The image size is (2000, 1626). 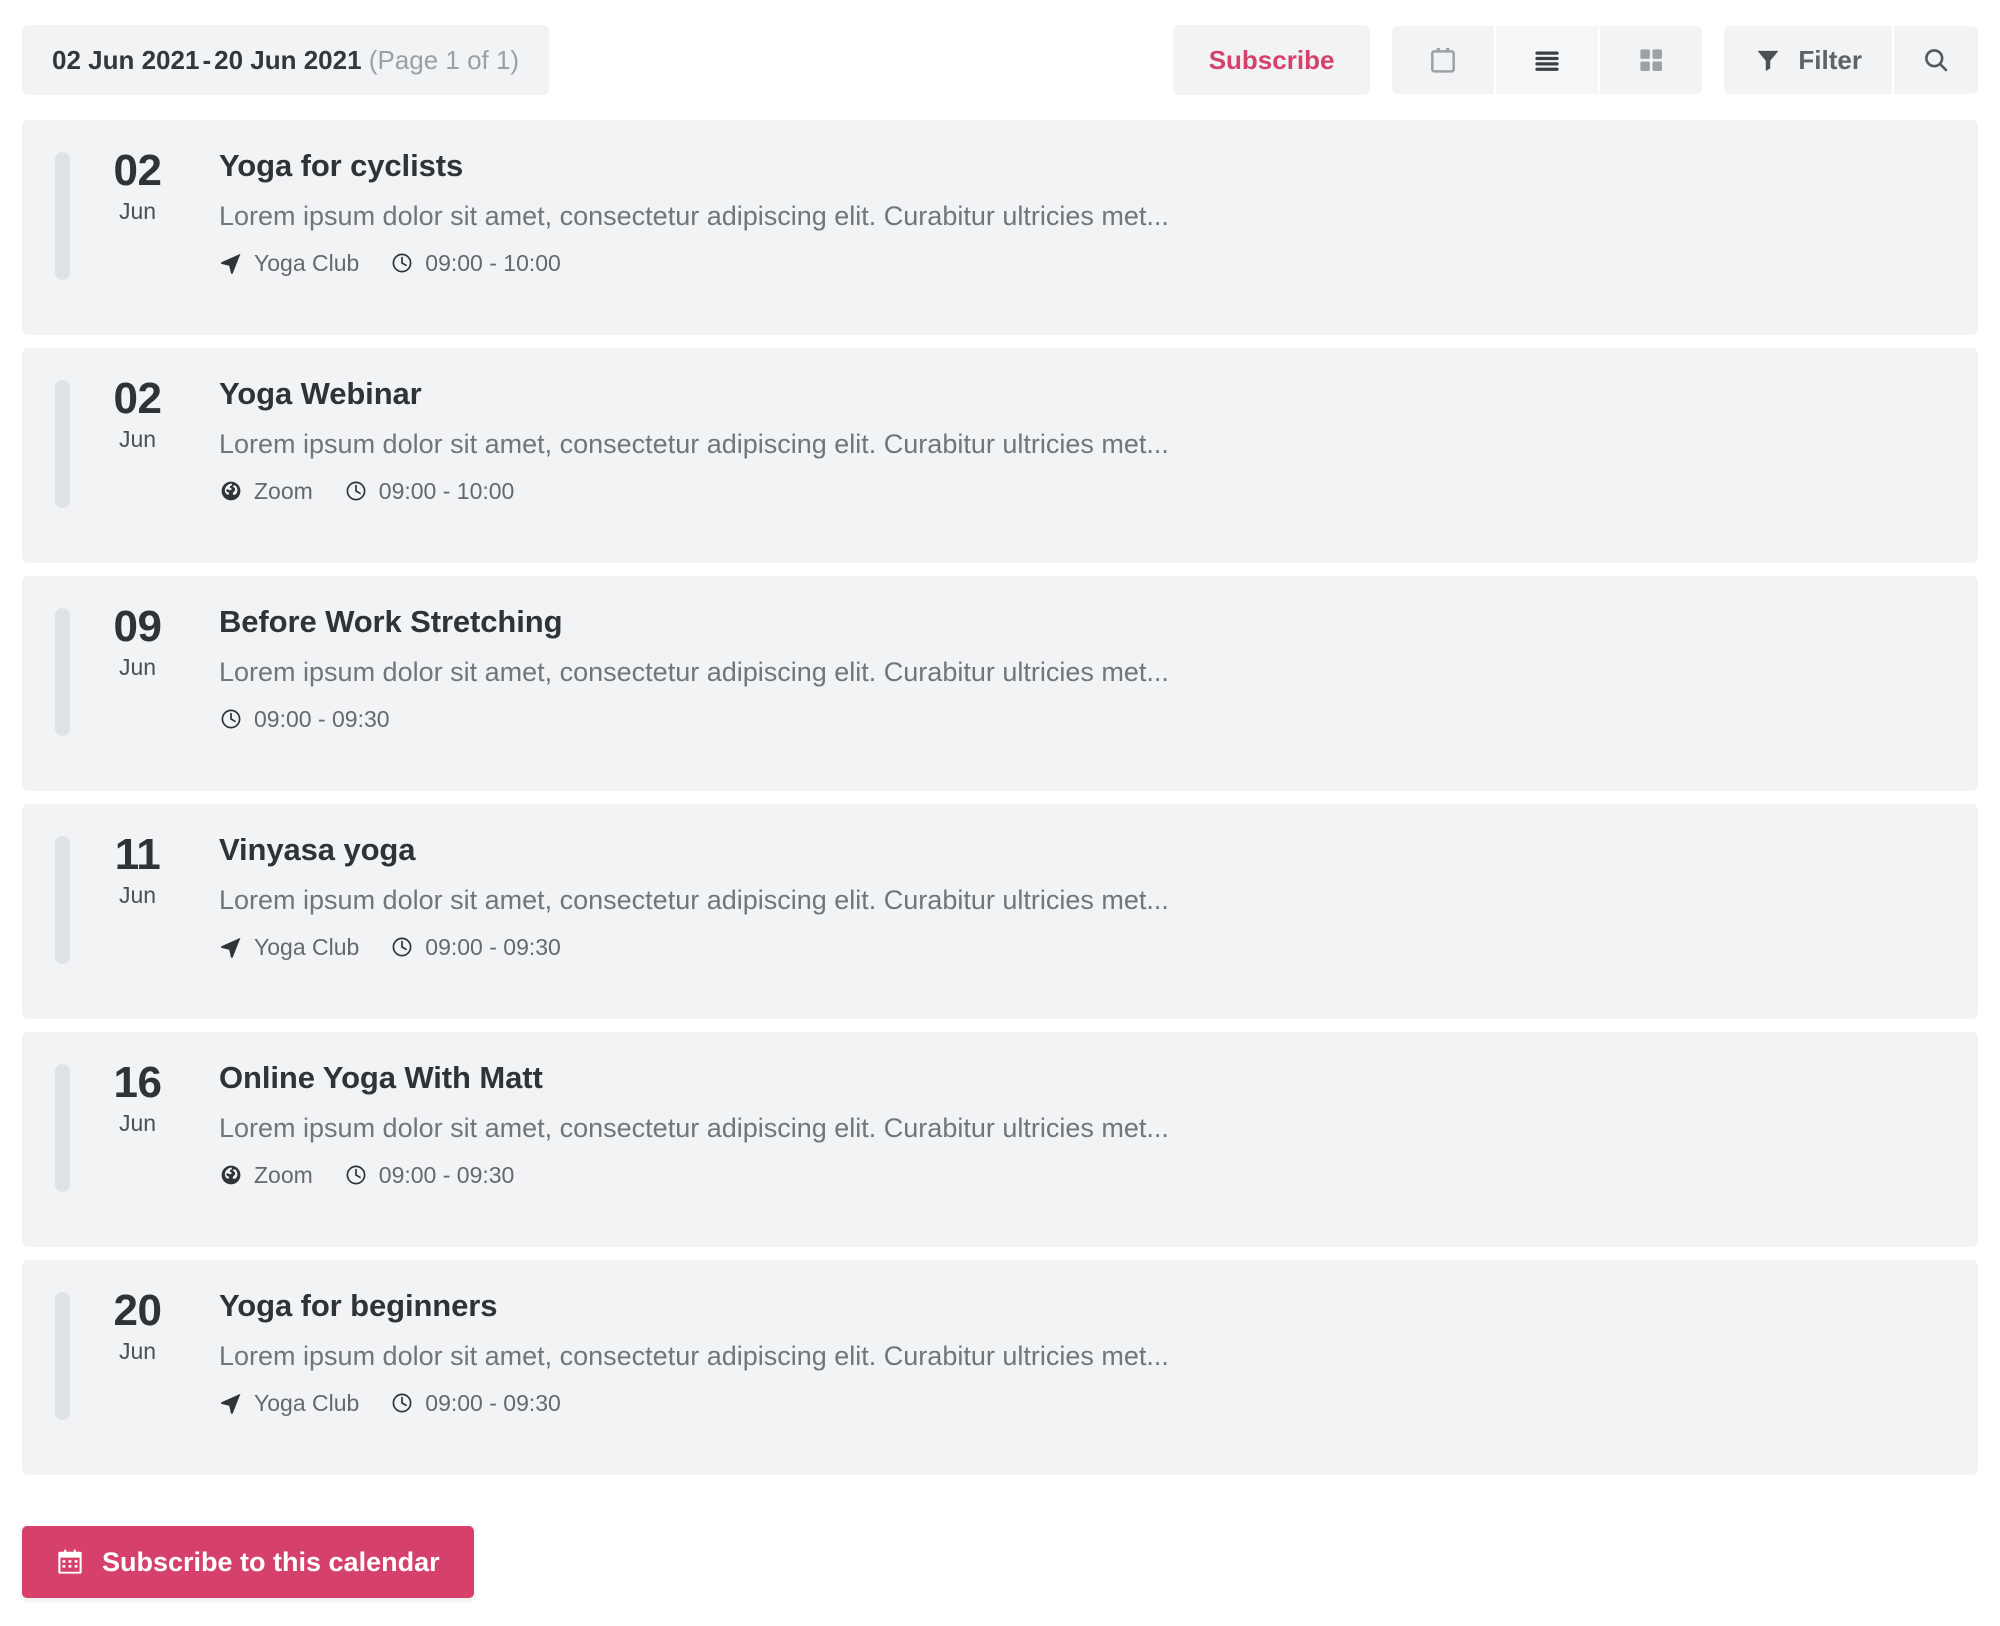 What do you see at coordinates (1078, 1077) in the screenshot?
I see `event-title: Online Yoga With Matt` at bounding box center [1078, 1077].